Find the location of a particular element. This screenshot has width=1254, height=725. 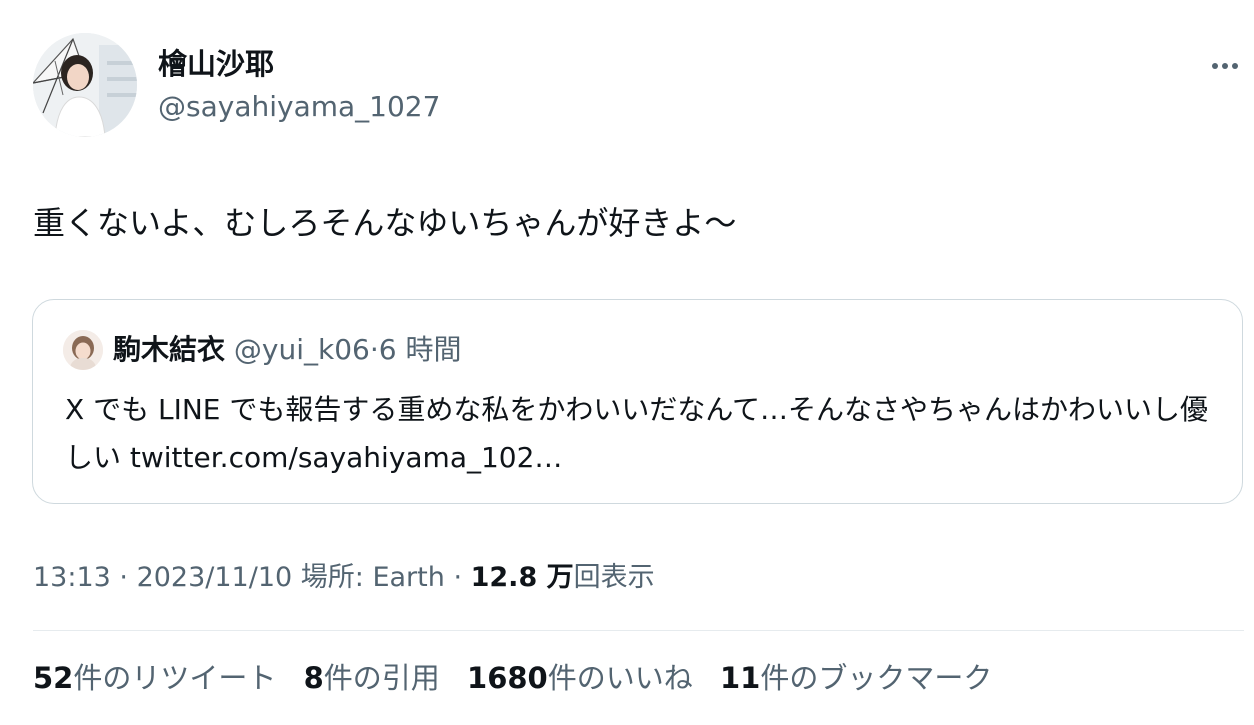

quoted-author-avatar-photo is located at coordinates (83, 350).